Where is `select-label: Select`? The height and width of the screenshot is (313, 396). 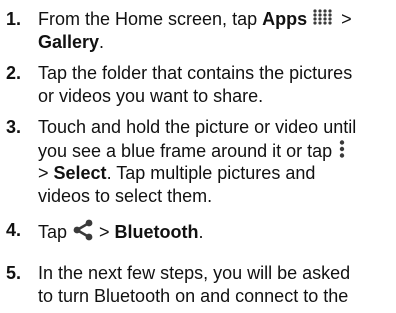 select-label: Select is located at coordinates (80, 173).